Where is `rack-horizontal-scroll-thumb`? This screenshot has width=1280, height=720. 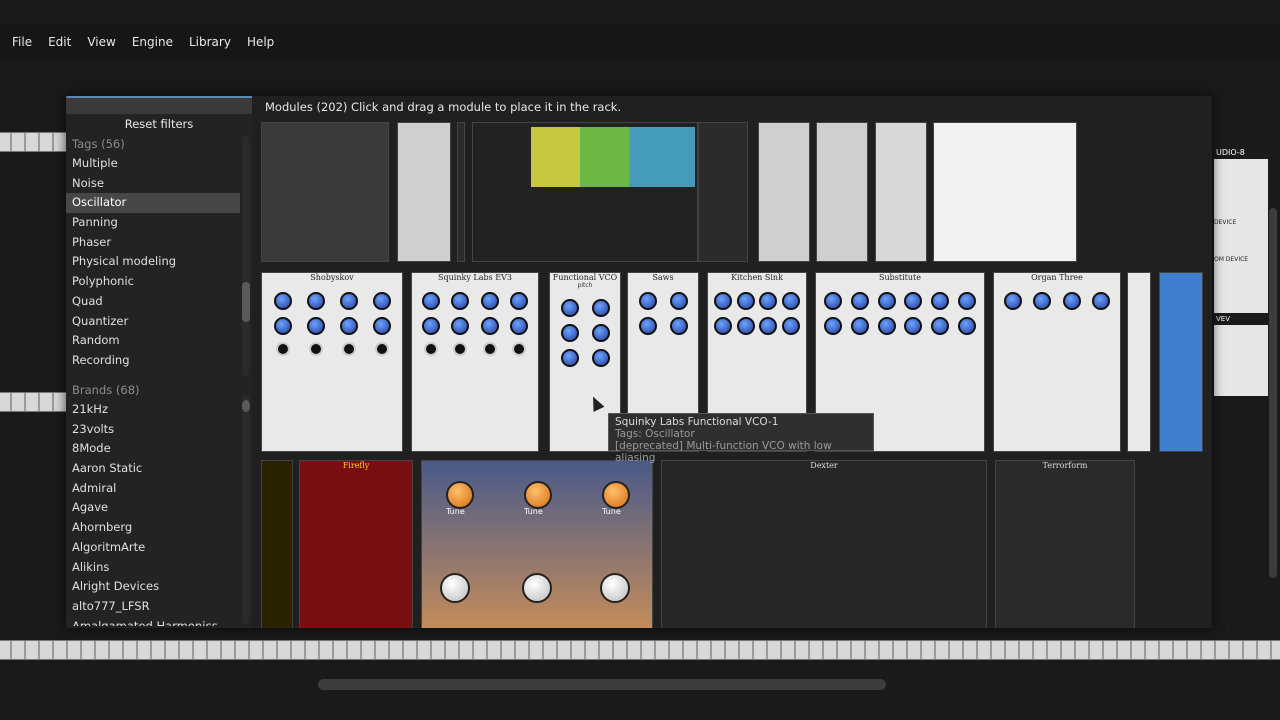 rack-horizontal-scroll-thumb is located at coordinates (602, 684).